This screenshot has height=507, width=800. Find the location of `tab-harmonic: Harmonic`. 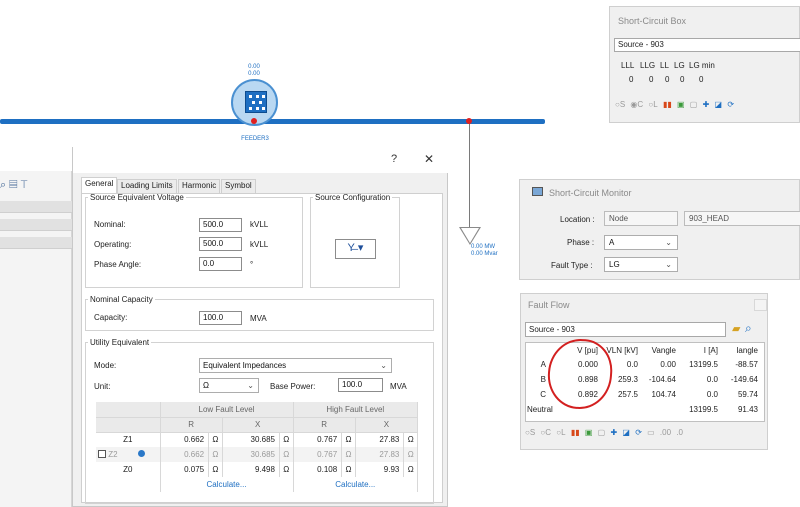

tab-harmonic: Harmonic is located at coordinates (199, 186).